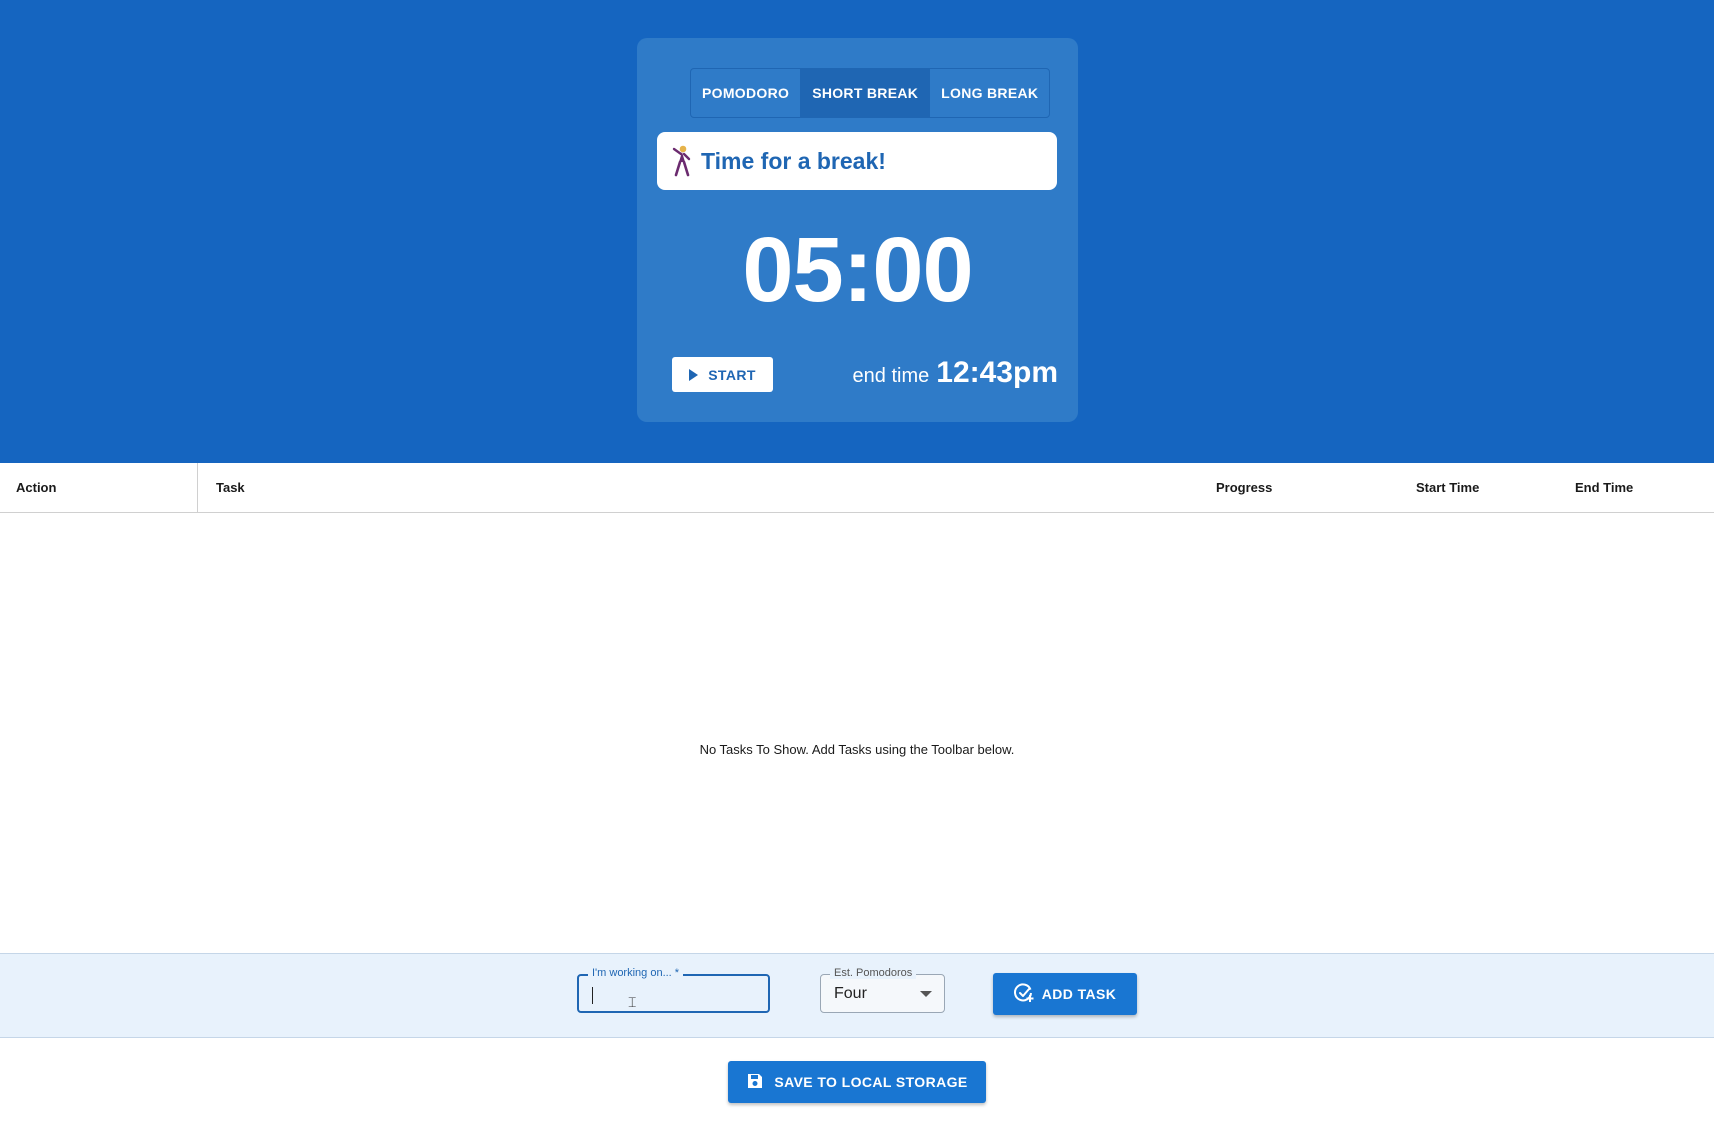  I want to click on add-task-button: ADD TASK, so click(1065, 994).